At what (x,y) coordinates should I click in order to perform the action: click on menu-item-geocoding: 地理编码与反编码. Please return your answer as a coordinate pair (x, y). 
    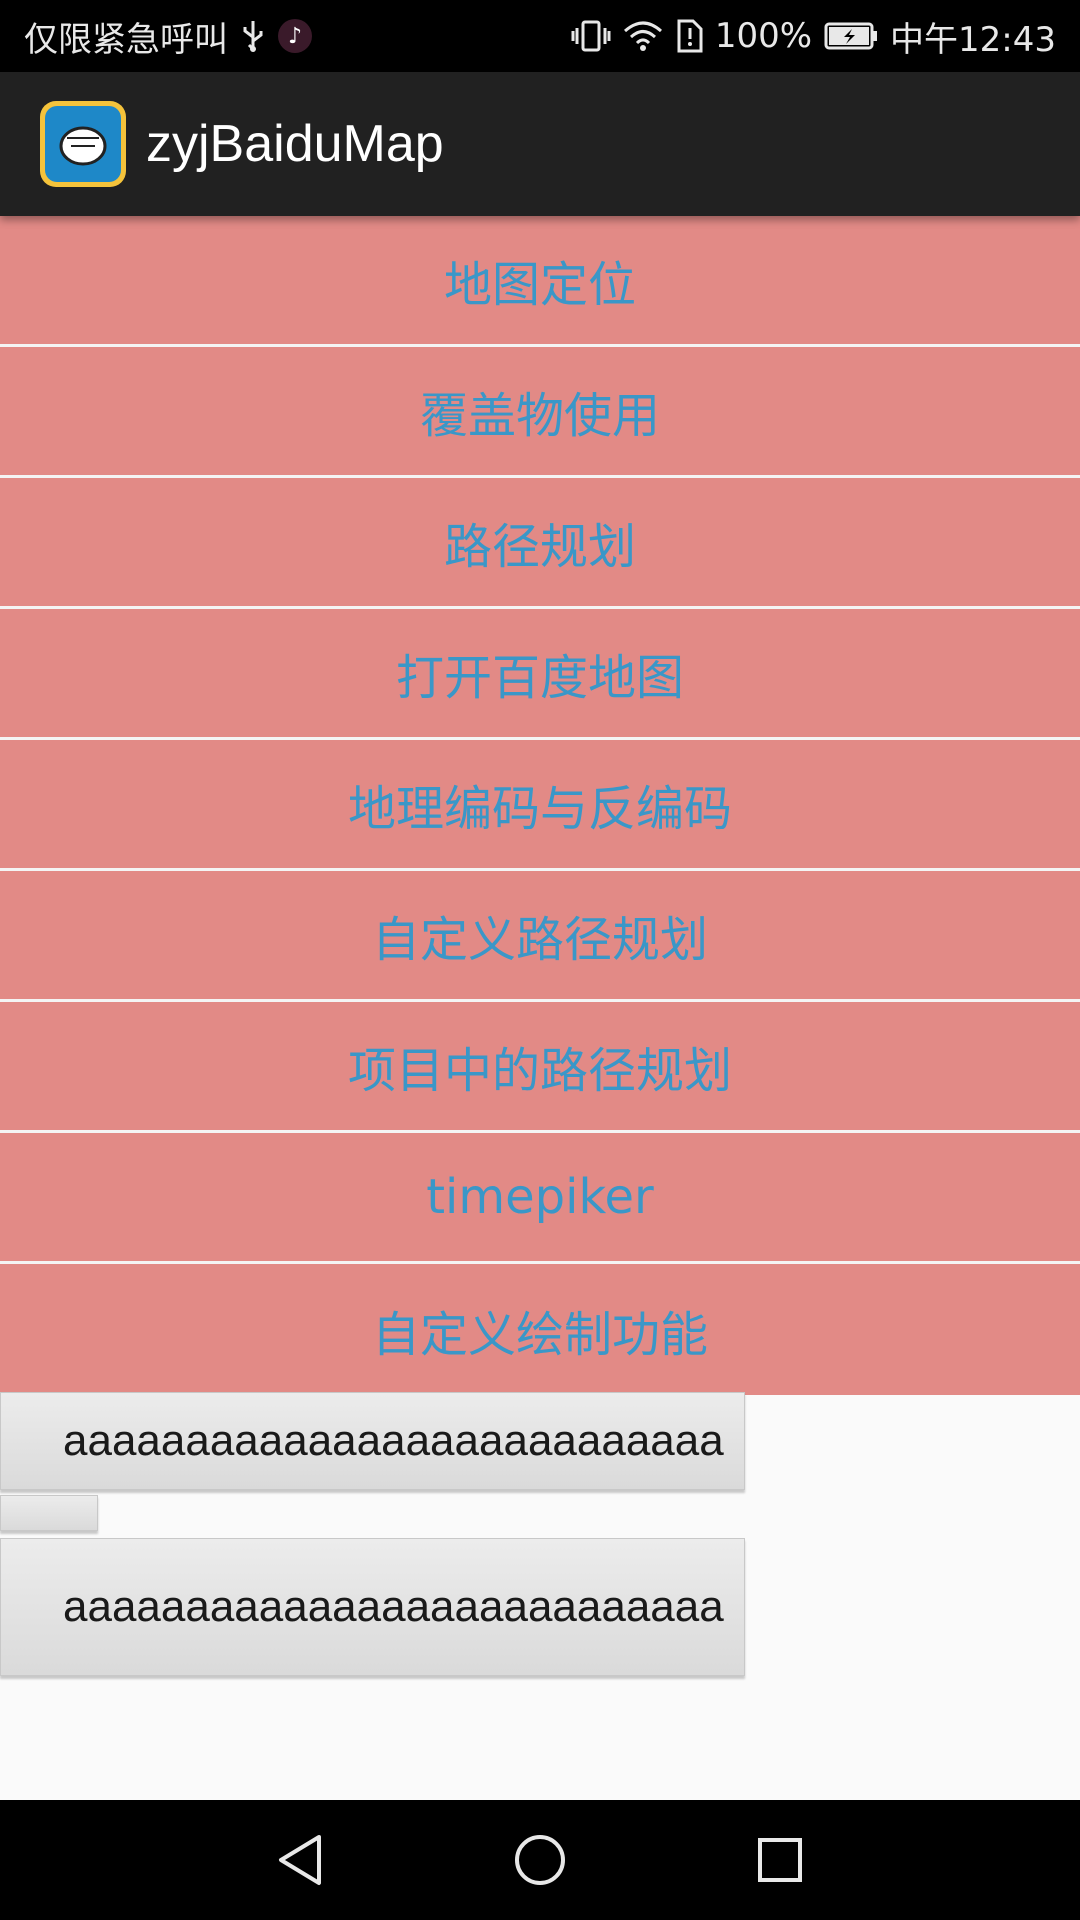
    Looking at the image, I should click on (540, 805).